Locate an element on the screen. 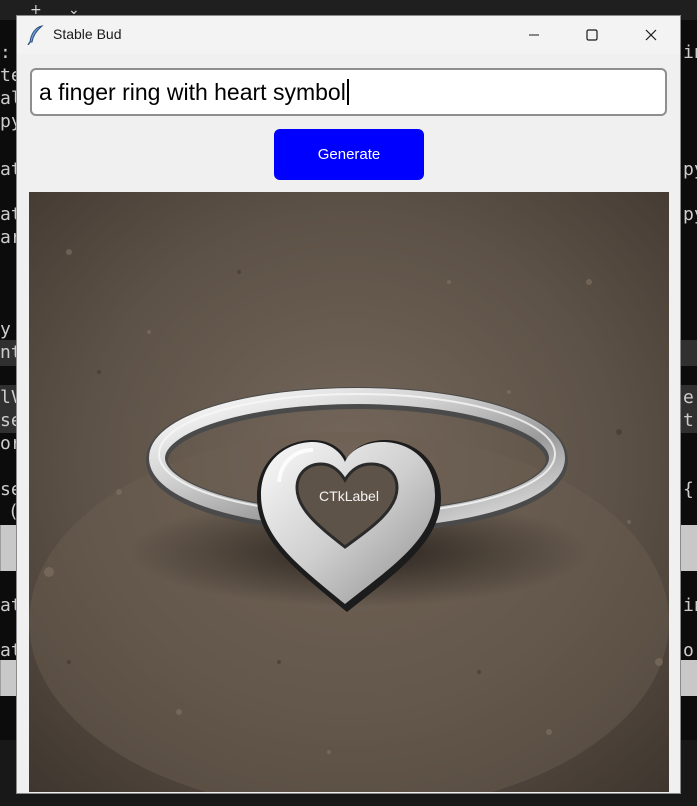 This screenshot has width=697, height=806. title-bar: Stable Bud is located at coordinates (348, 35).